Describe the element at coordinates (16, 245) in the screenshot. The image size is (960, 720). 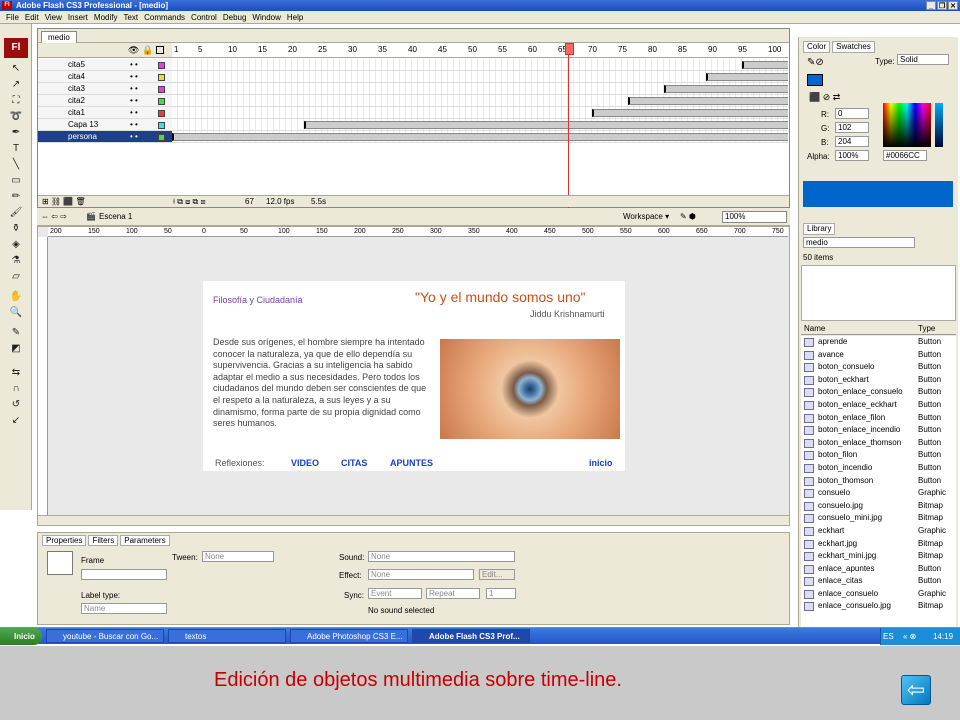
I see `paint-bucket-tool-icon: ◈` at that location.